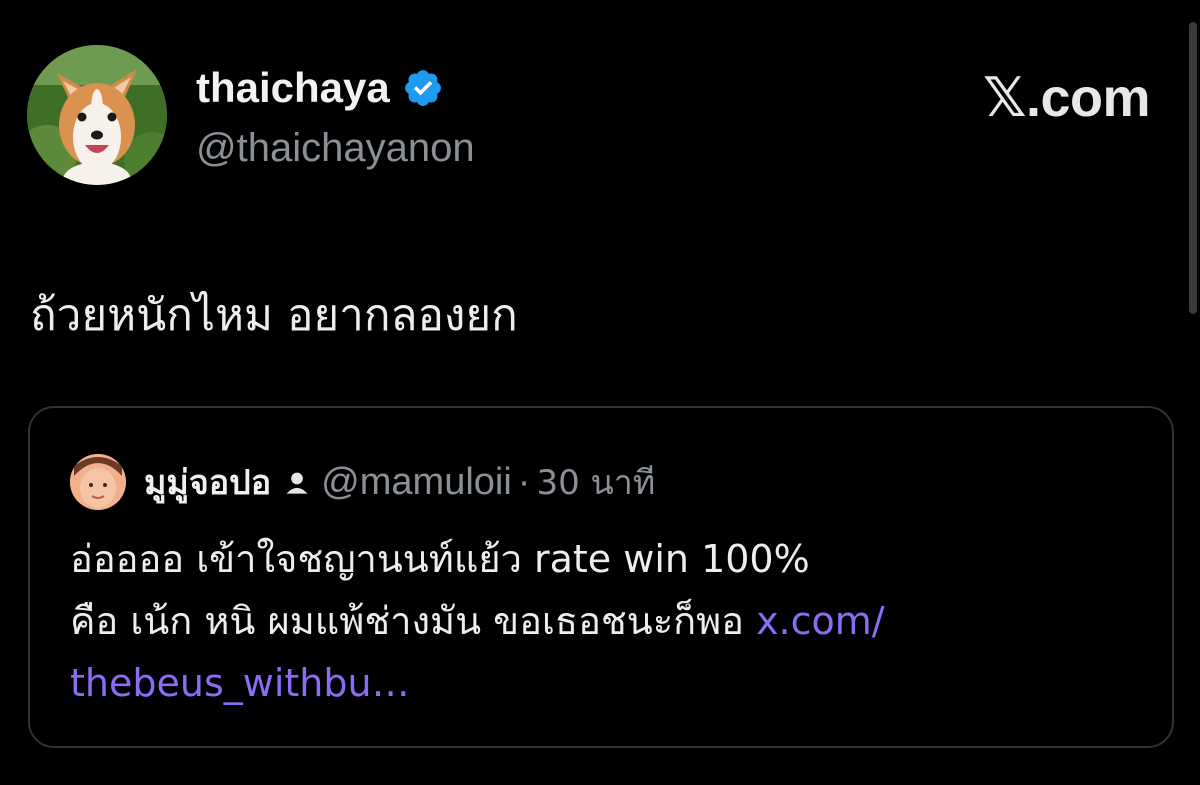 The width and height of the screenshot is (1200, 785). I want to click on corgi-avatar-icon, so click(97, 115).